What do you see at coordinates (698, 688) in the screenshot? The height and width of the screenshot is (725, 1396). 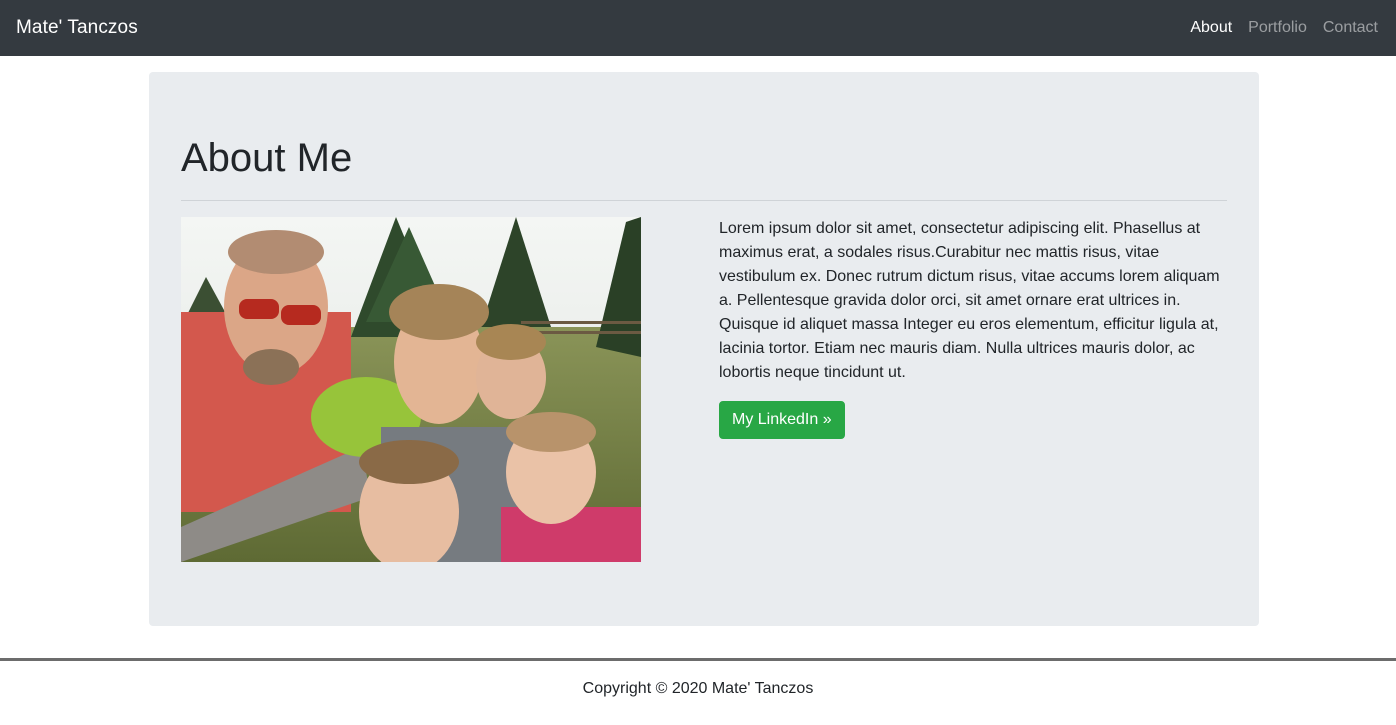 I see `footer-copyright: Copyright © 2020 Mate' Tanczos` at bounding box center [698, 688].